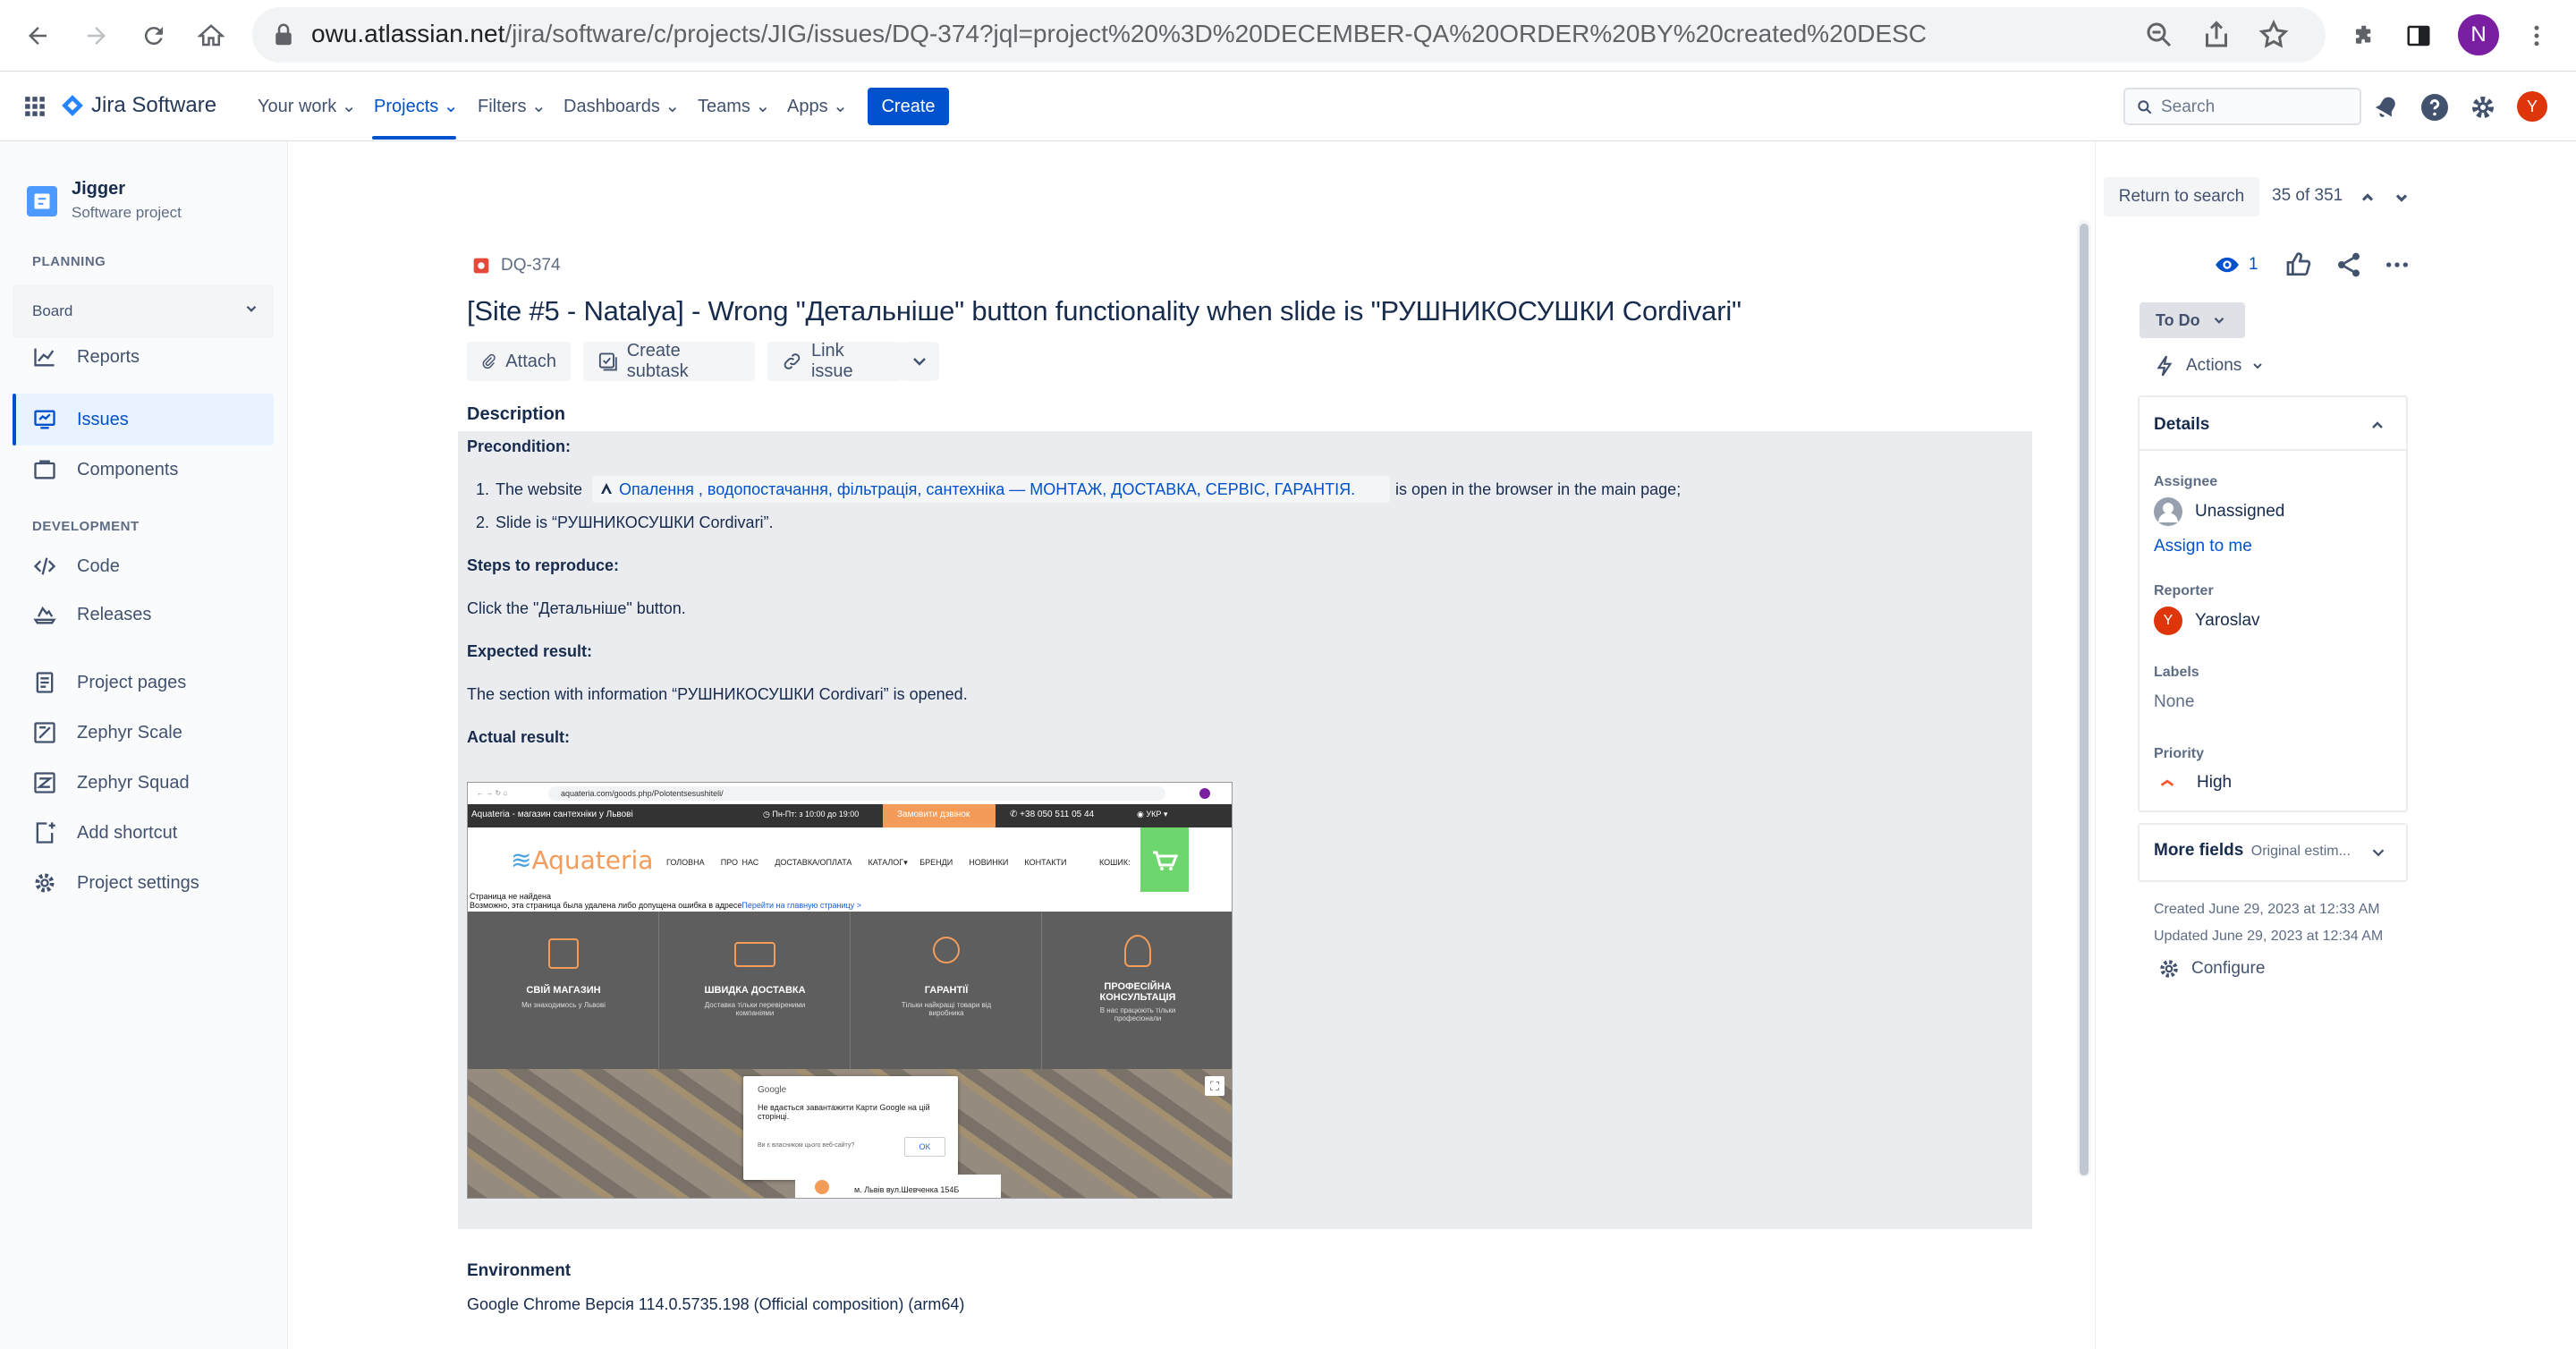  Describe the element at coordinates (2365, 35) in the screenshot. I see `extensions-icon` at that location.